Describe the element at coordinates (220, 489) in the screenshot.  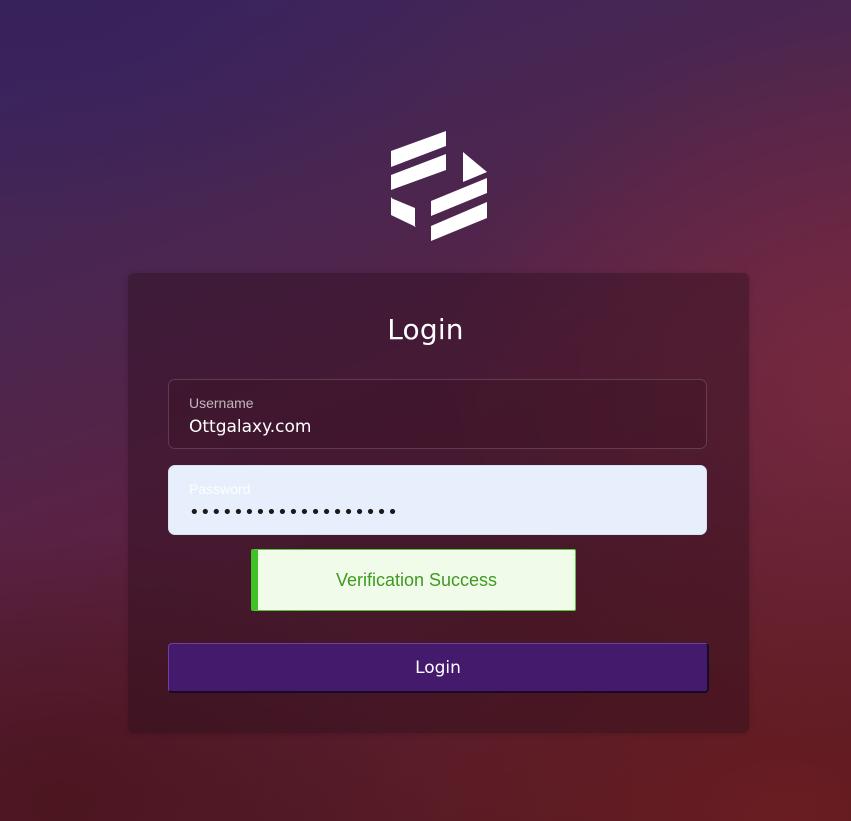
I see `password-label: Password` at that location.